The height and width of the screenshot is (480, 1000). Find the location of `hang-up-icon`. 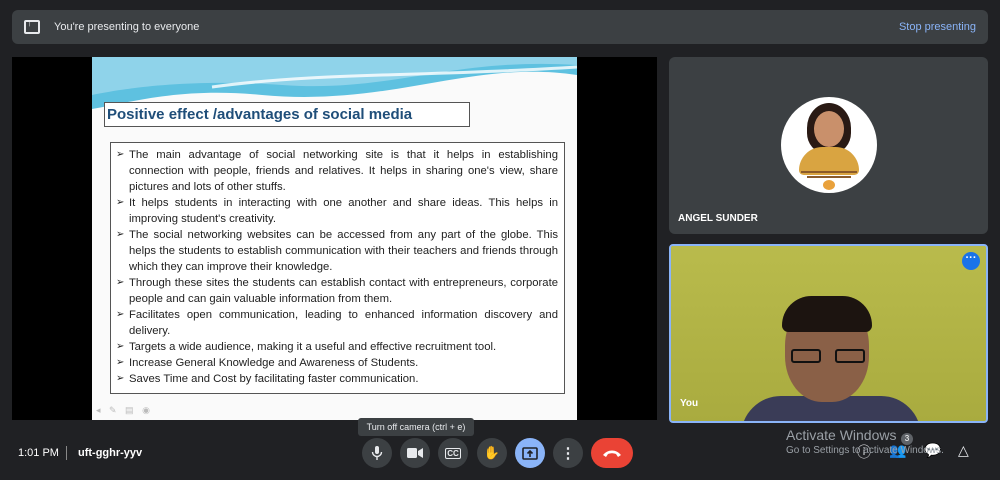

hang-up-icon is located at coordinates (612, 453).